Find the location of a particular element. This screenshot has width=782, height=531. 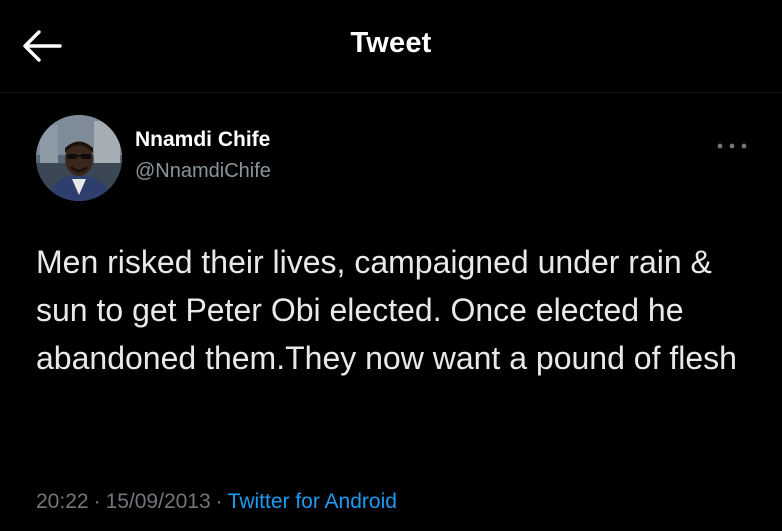

author-handle: @NnamdiChife is located at coordinates (203, 171).